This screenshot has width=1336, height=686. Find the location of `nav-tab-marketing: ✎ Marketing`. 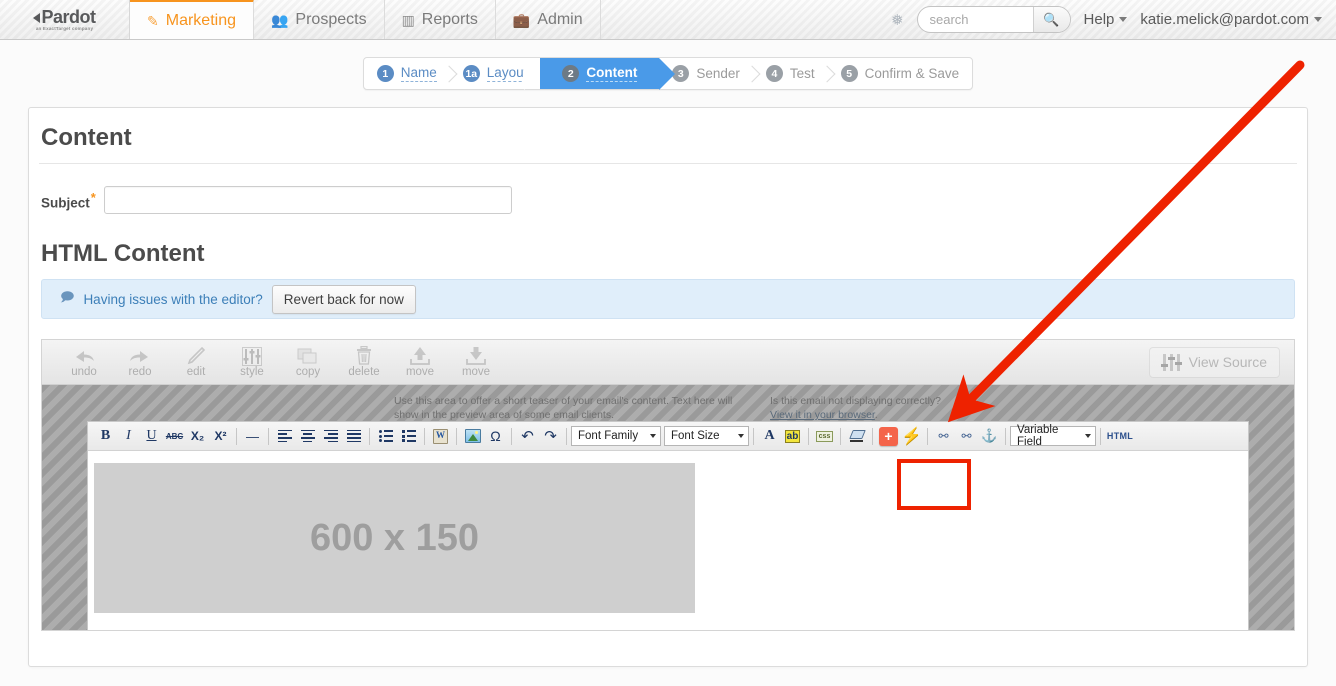

nav-tab-marketing: ✎ Marketing is located at coordinates (192, 19).